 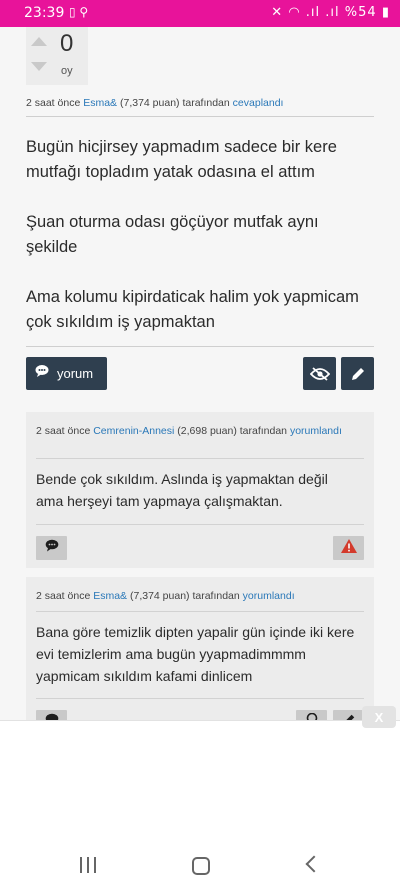 I want to click on vote-box: 0 oy, so click(x=57, y=56).